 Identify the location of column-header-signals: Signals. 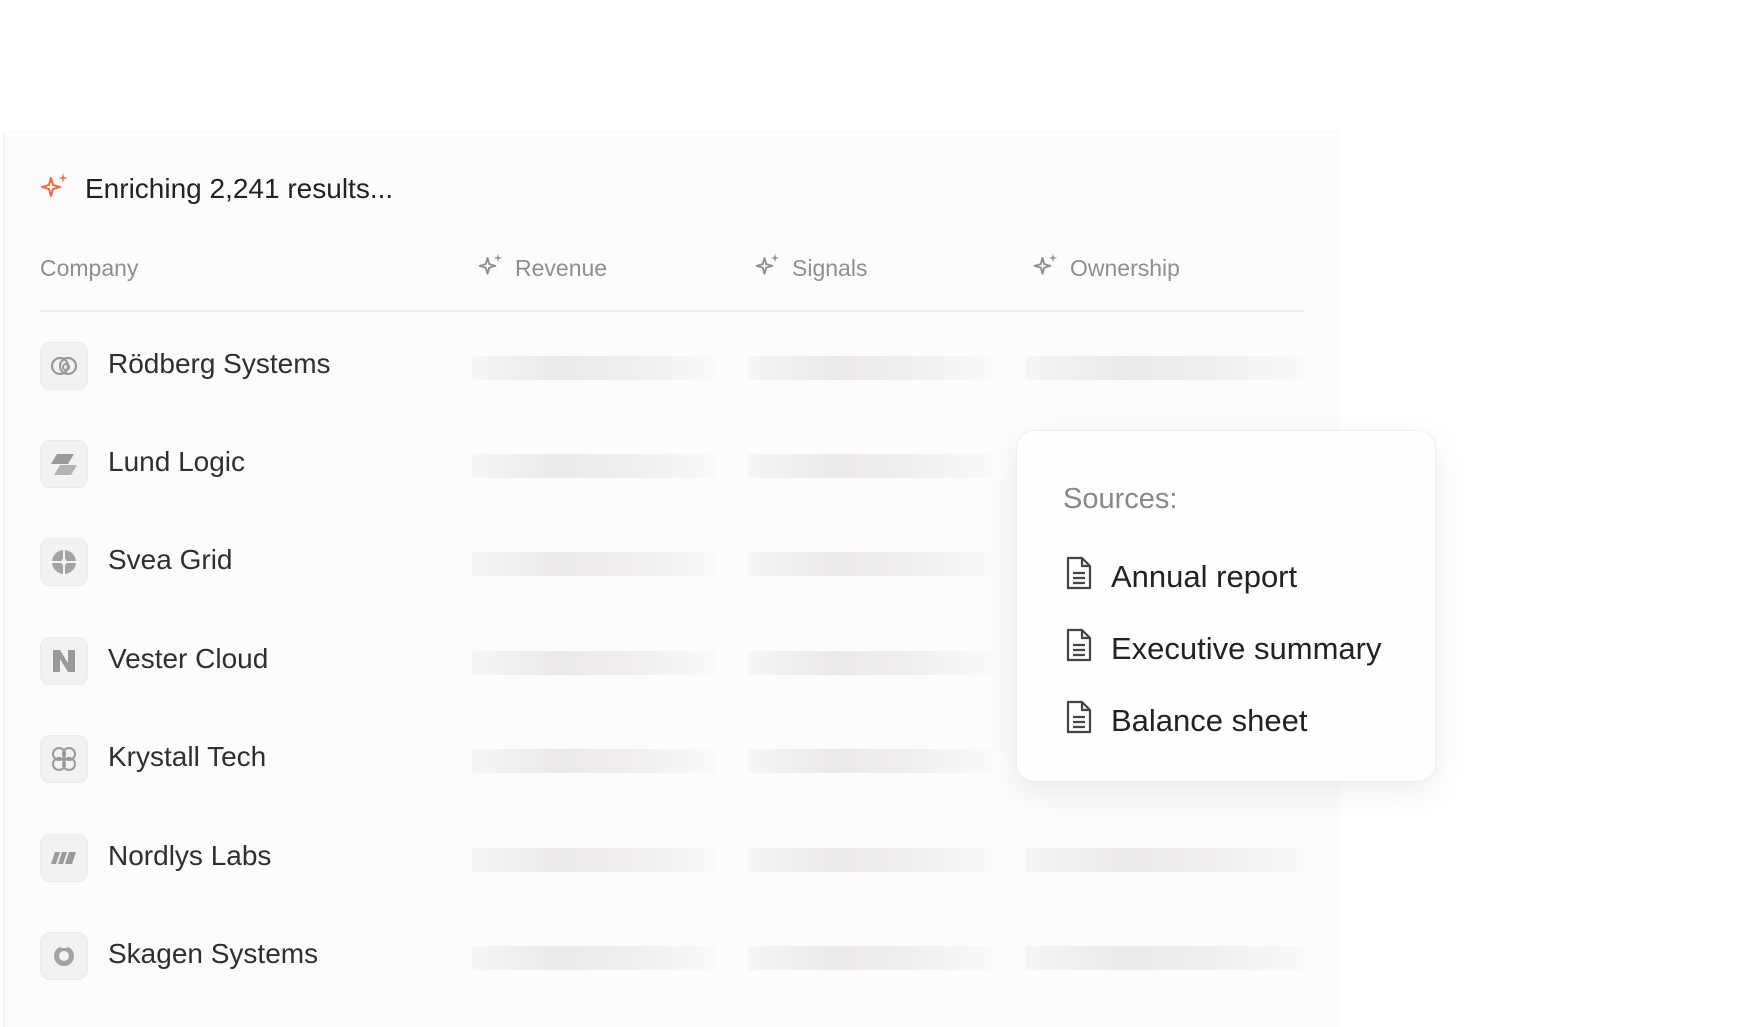
(810, 268).